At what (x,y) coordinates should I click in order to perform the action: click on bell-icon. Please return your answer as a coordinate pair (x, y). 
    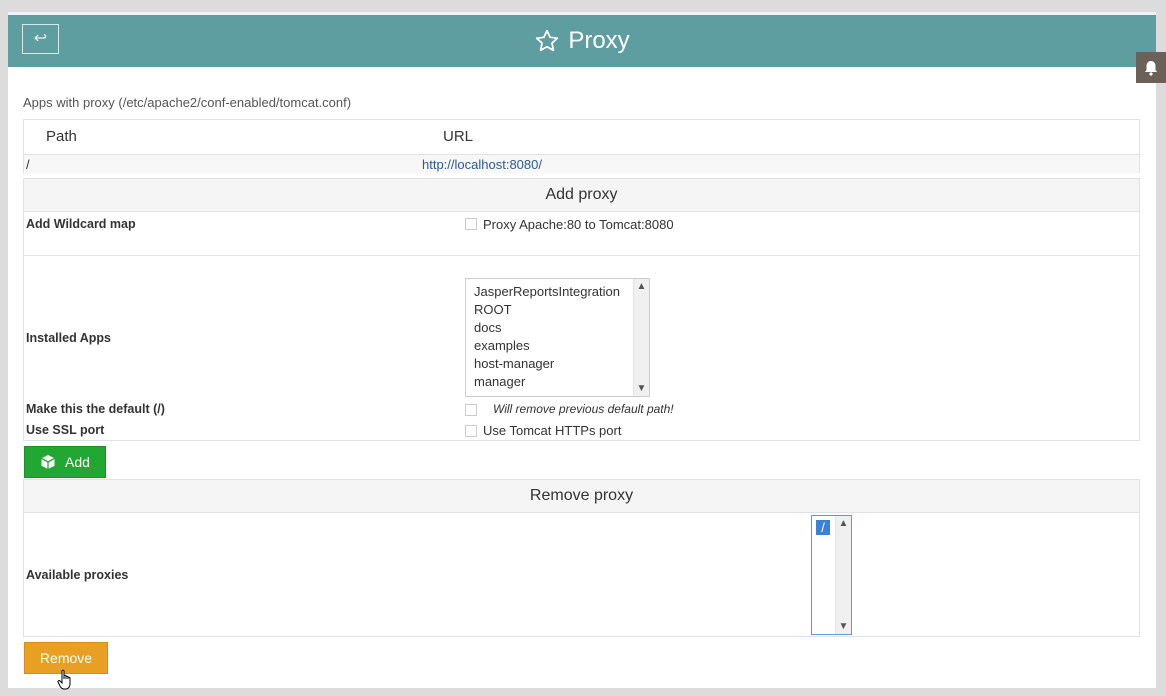
    Looking at the image, I should click on (1151, 68).